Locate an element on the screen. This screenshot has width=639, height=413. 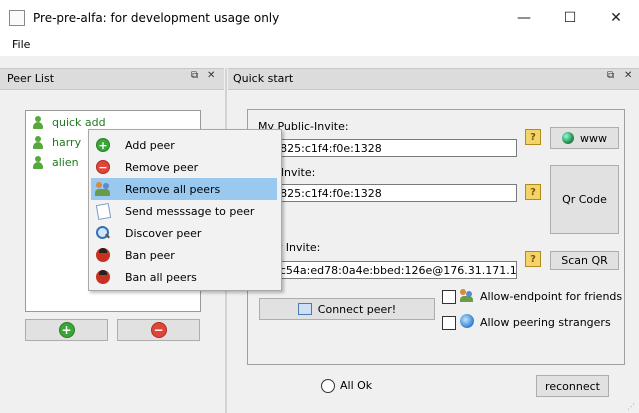
scan-qr-button: Scan QR is located at coordinates (584, 260).